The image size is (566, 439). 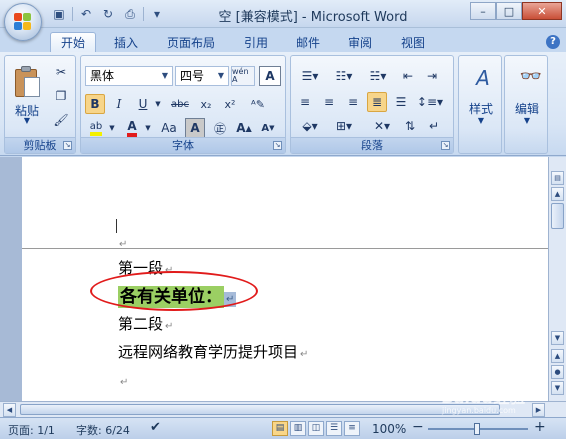 I want to click on ribbon-tabs: 开始 插入 页面布局 引用 邮件 审阅 视图 ?, so click(x=283, y=40).